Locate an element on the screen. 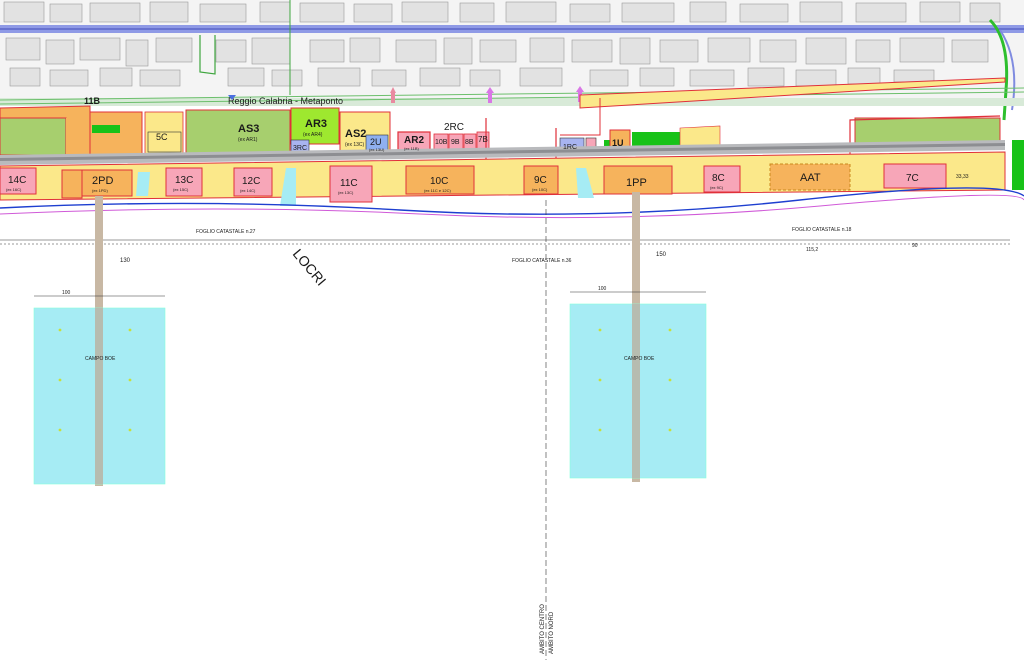 This screenshot has height=660, width=1024. zone-label: 2RC is located at coordinates (454, 127).